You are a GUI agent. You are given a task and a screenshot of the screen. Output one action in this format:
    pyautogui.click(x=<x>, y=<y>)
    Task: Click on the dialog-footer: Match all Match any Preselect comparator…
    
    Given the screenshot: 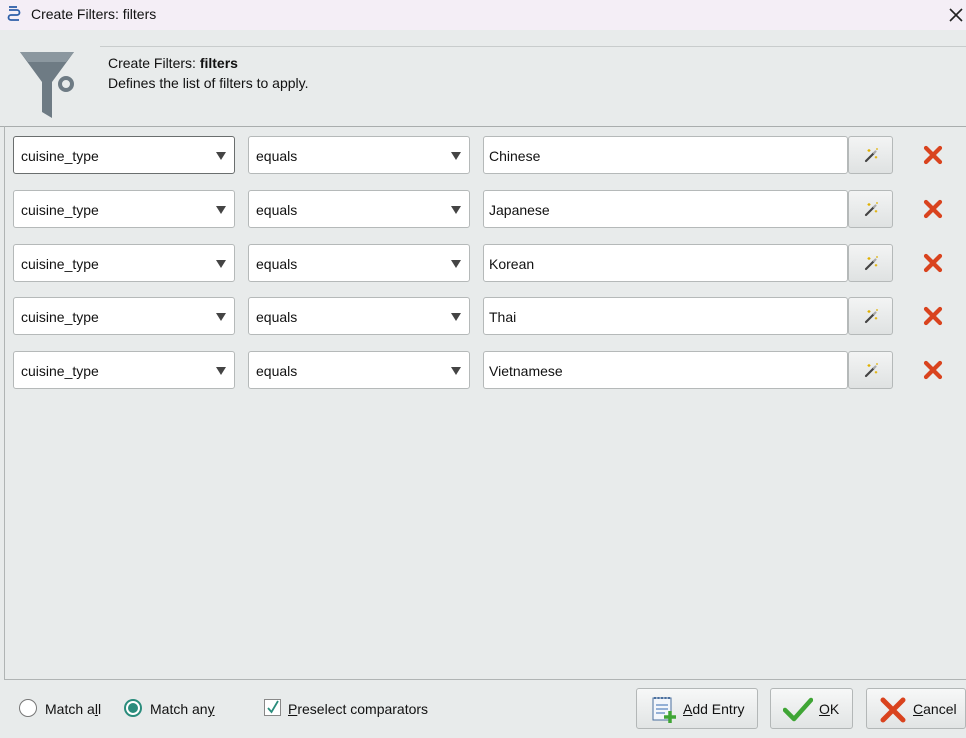 What is the action you would take?
    pyautogui.click(x=483, y=709)
    